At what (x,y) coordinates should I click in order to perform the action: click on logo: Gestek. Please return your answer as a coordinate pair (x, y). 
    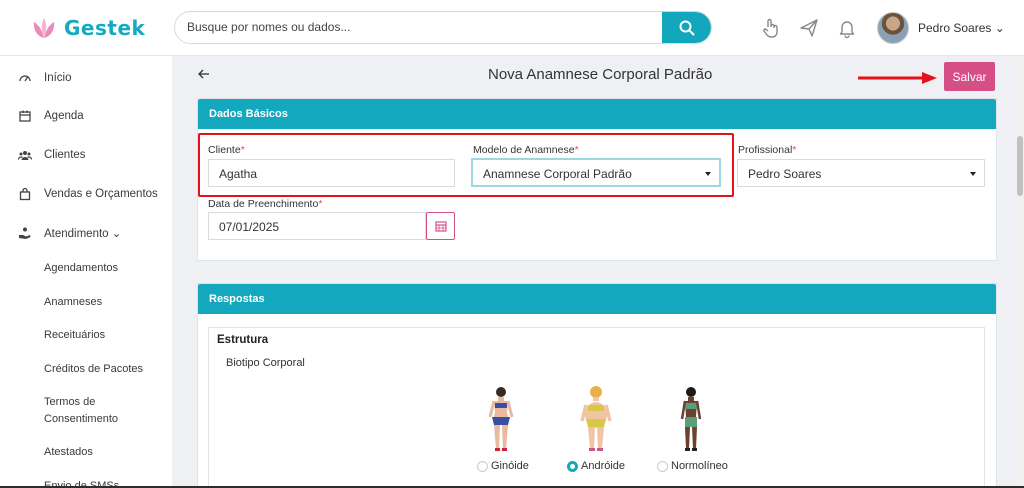
    Looking at the image, I should click on (87, 28).